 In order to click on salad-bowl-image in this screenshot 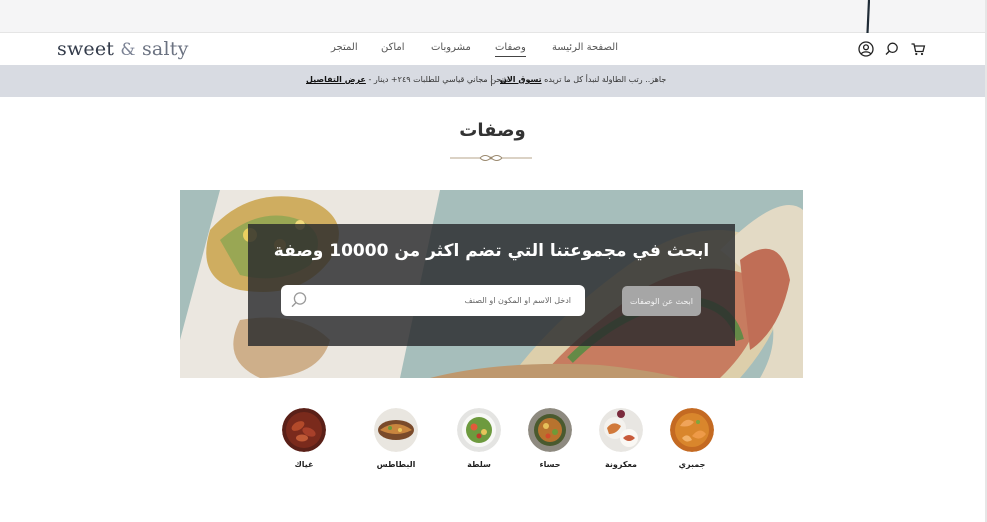, I will do `click(479, 430)`.